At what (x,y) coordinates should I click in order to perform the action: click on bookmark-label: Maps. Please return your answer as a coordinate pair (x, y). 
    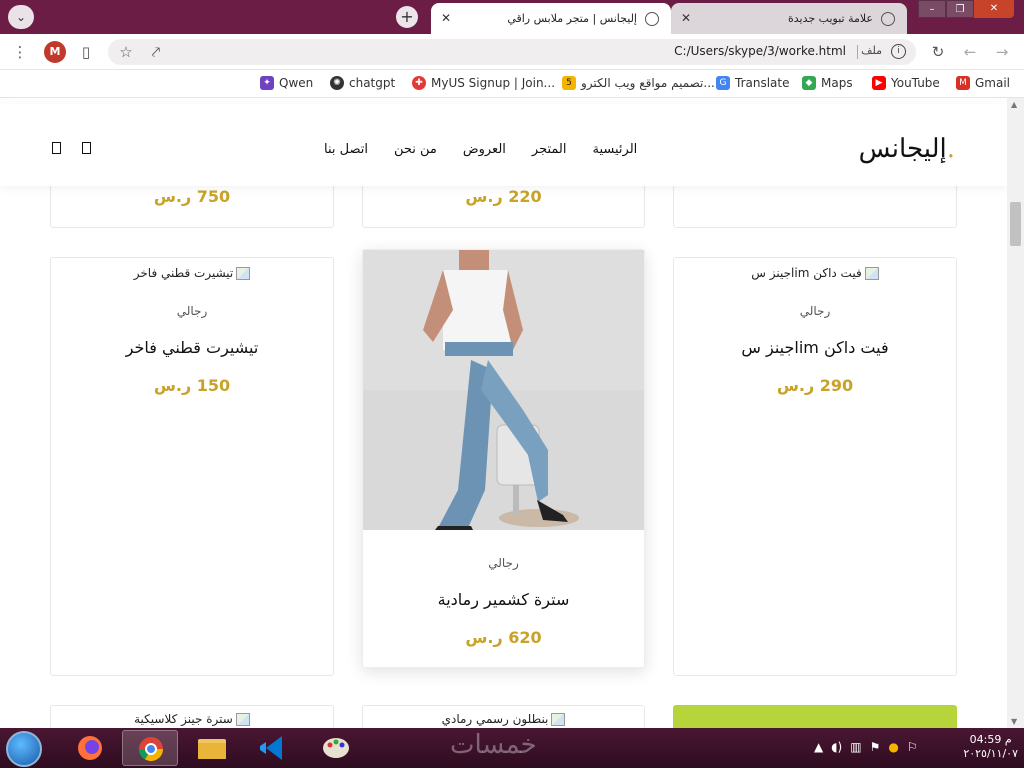
    Looking at the image, I should click on (837, 83).